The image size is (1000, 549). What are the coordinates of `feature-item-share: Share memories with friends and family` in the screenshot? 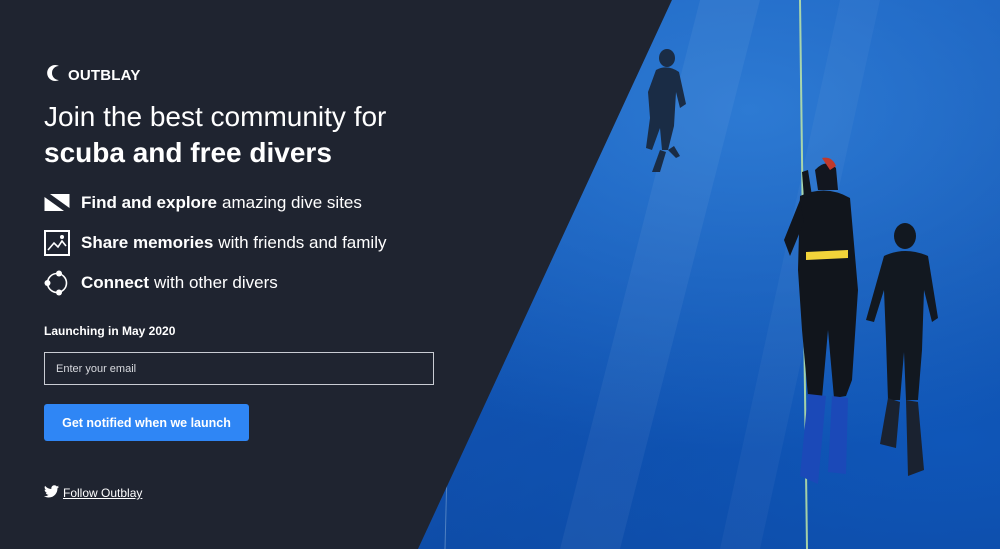 It's located at (215, 243).